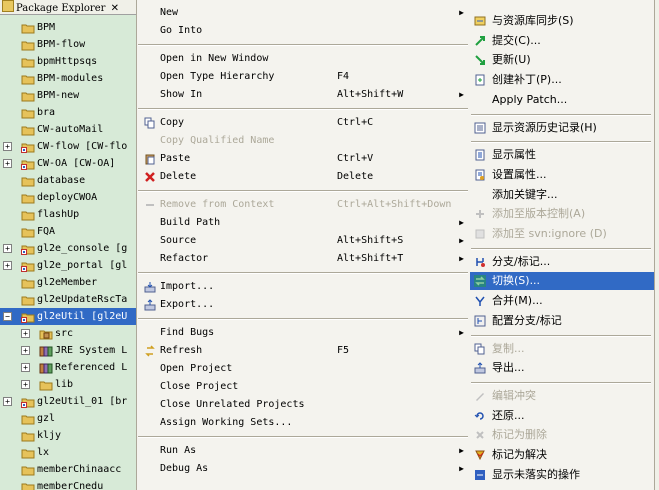 Image resolution: width=659 pixels, height=490 pixels. I want to click on config-branch-icon, so click(480, 321).